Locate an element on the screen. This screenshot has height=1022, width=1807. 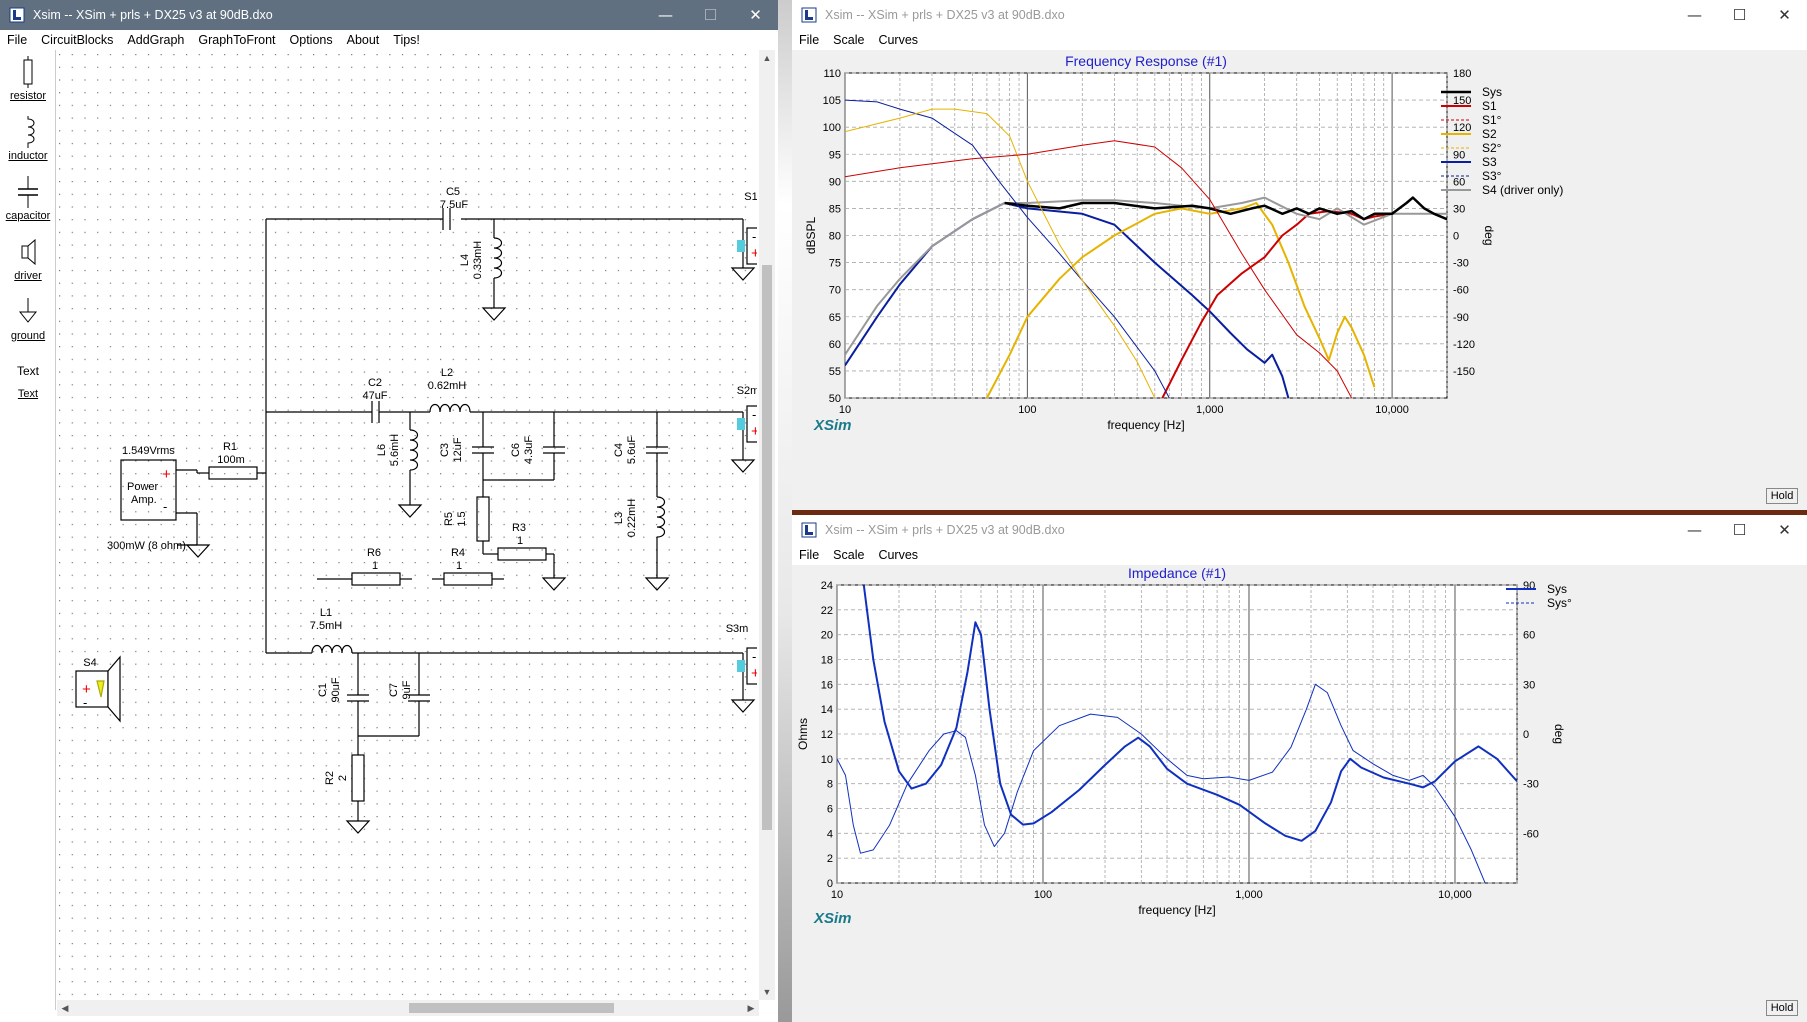
y-tick-label: 55 is located at coordinates (835, 372).